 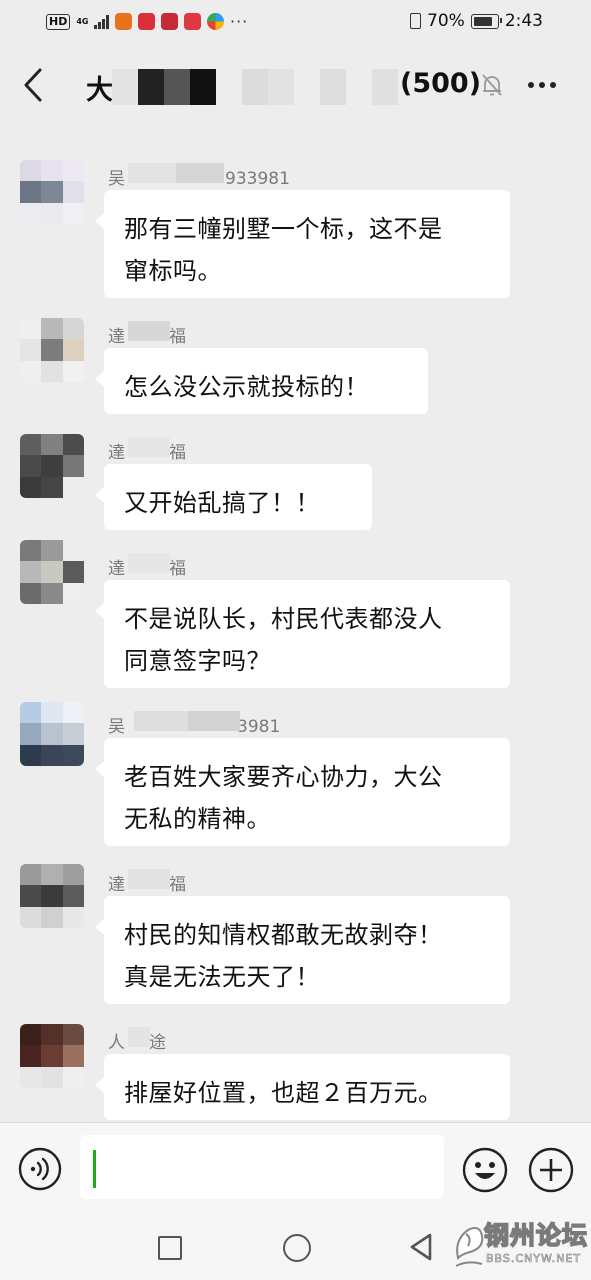 I want to click on message-line: 排屋好位置，也超２百万元。, so click(x=283, y=1093).